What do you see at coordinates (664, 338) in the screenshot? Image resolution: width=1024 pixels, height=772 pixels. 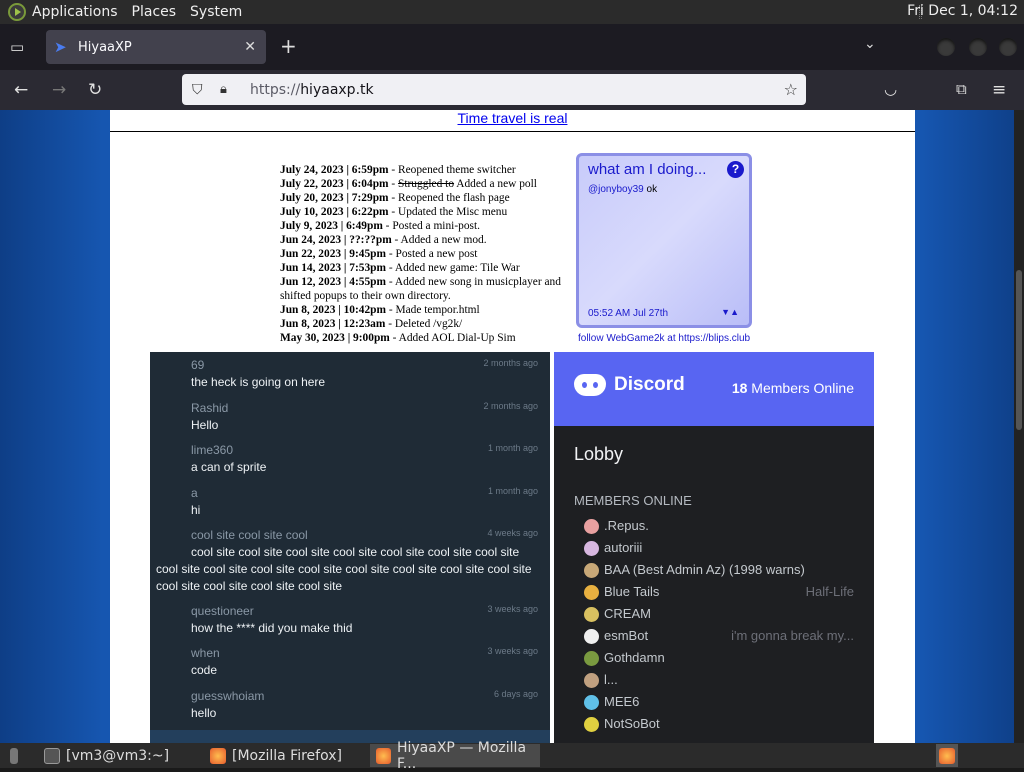 I see `blips-follow-link: follow WebGame2k at https://blips.club` at bounding box center [664, 338].